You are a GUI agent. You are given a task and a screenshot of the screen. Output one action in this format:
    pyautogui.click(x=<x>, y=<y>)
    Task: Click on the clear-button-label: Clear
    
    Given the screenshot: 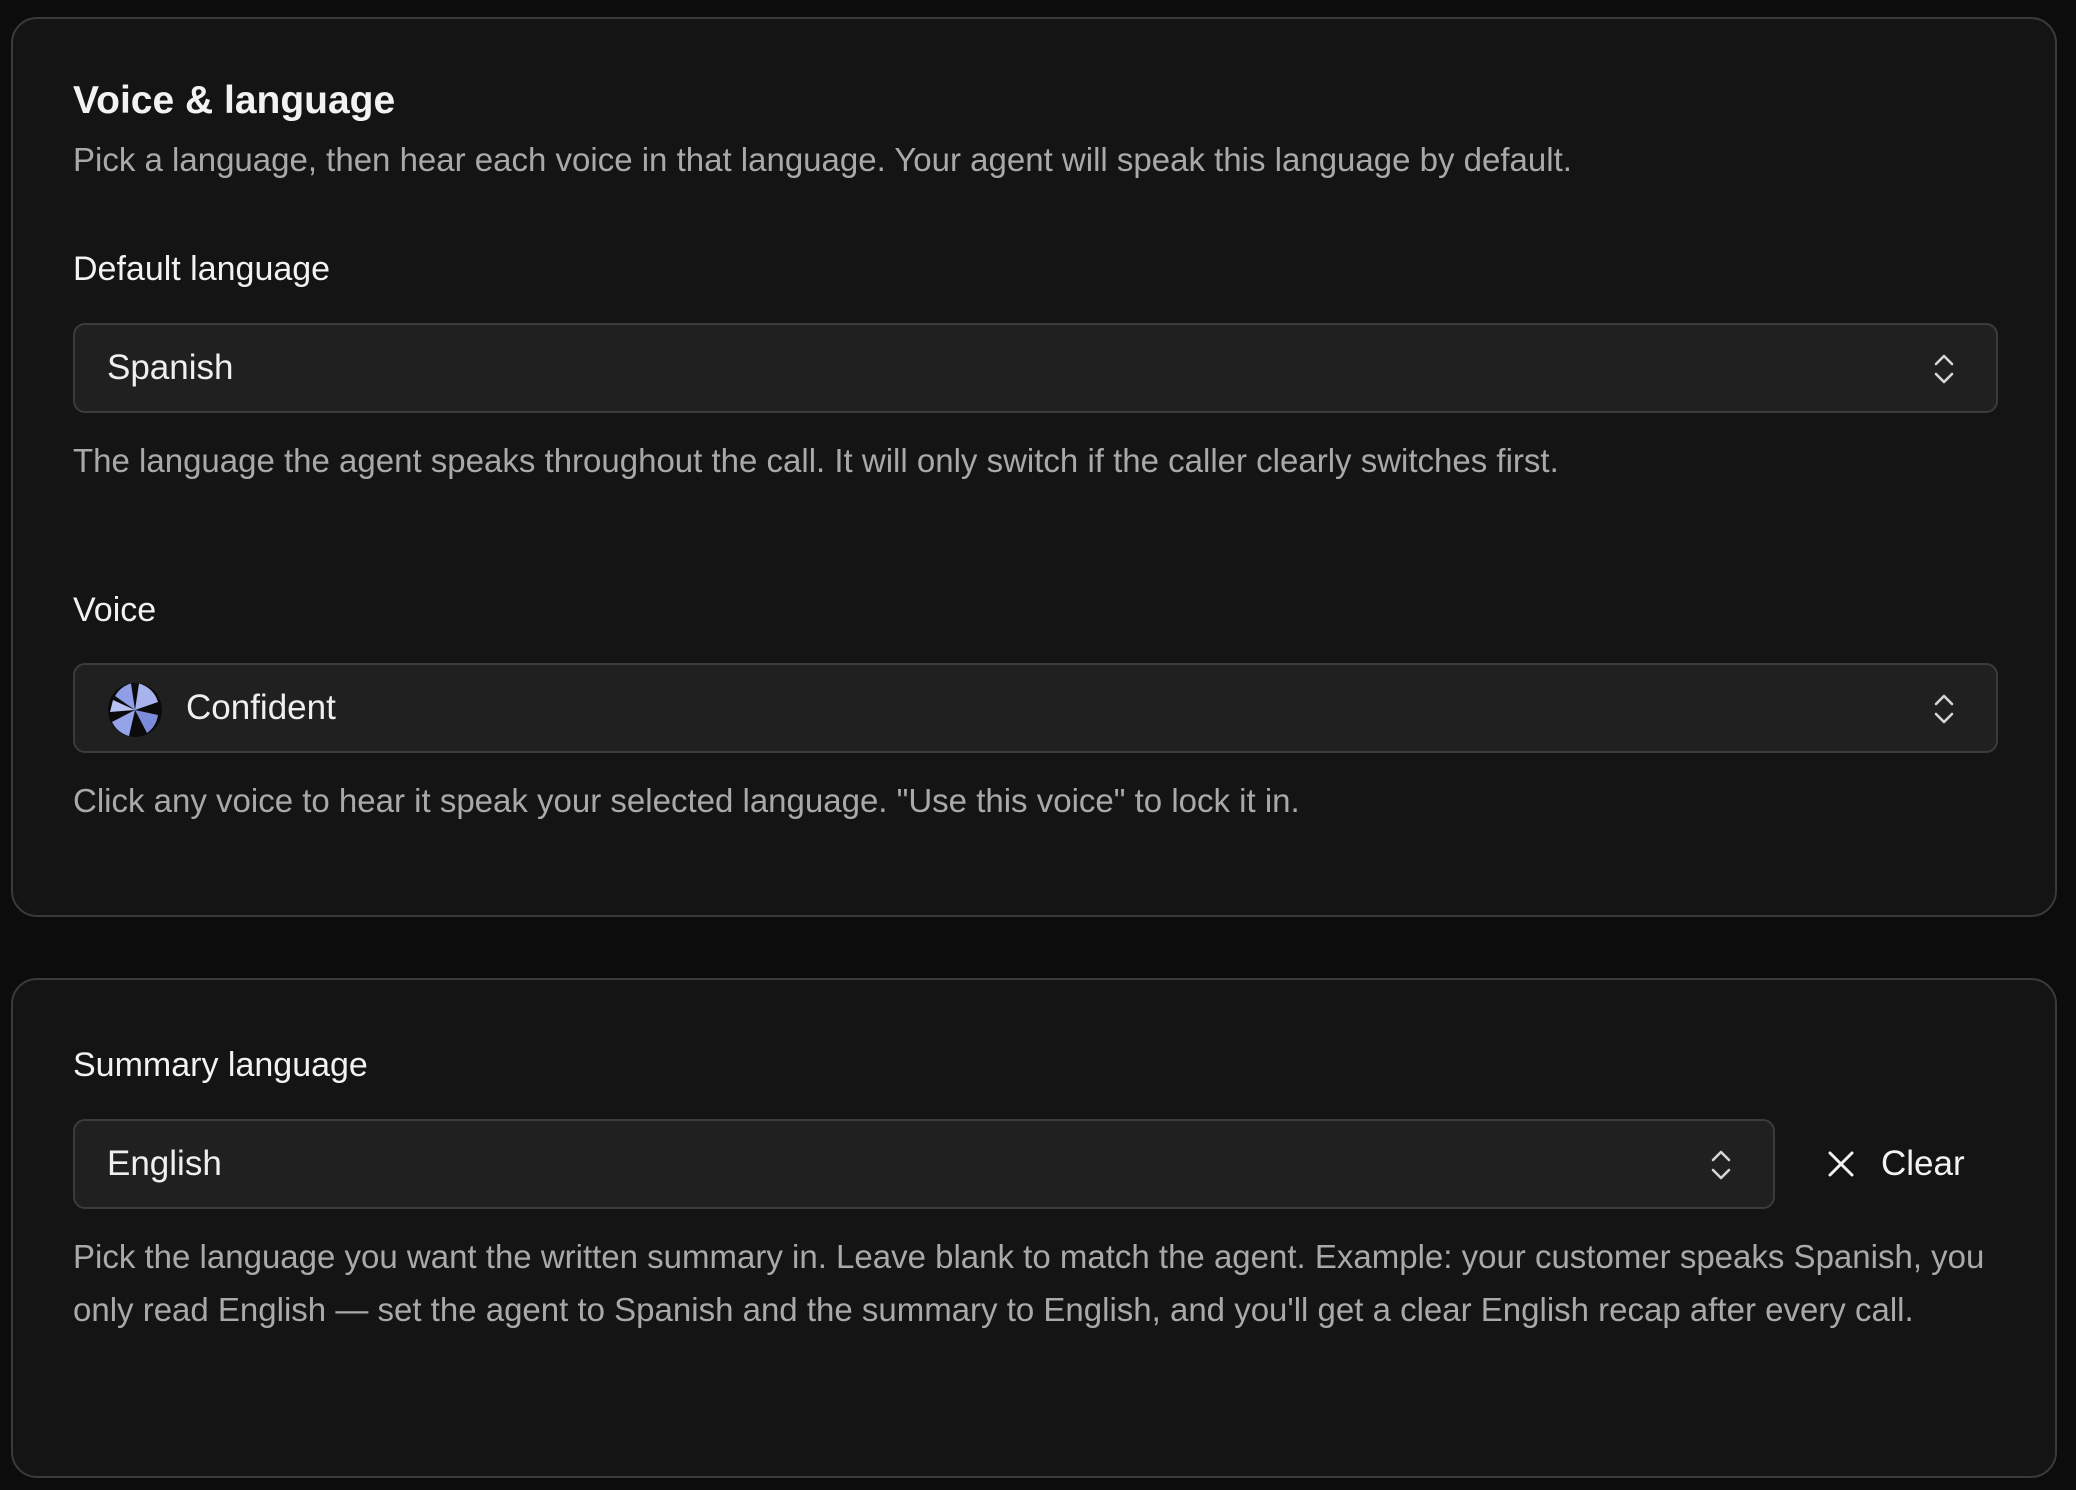 What is the action you would take?
    pyautogui.click(x=1923, y=1163)
    